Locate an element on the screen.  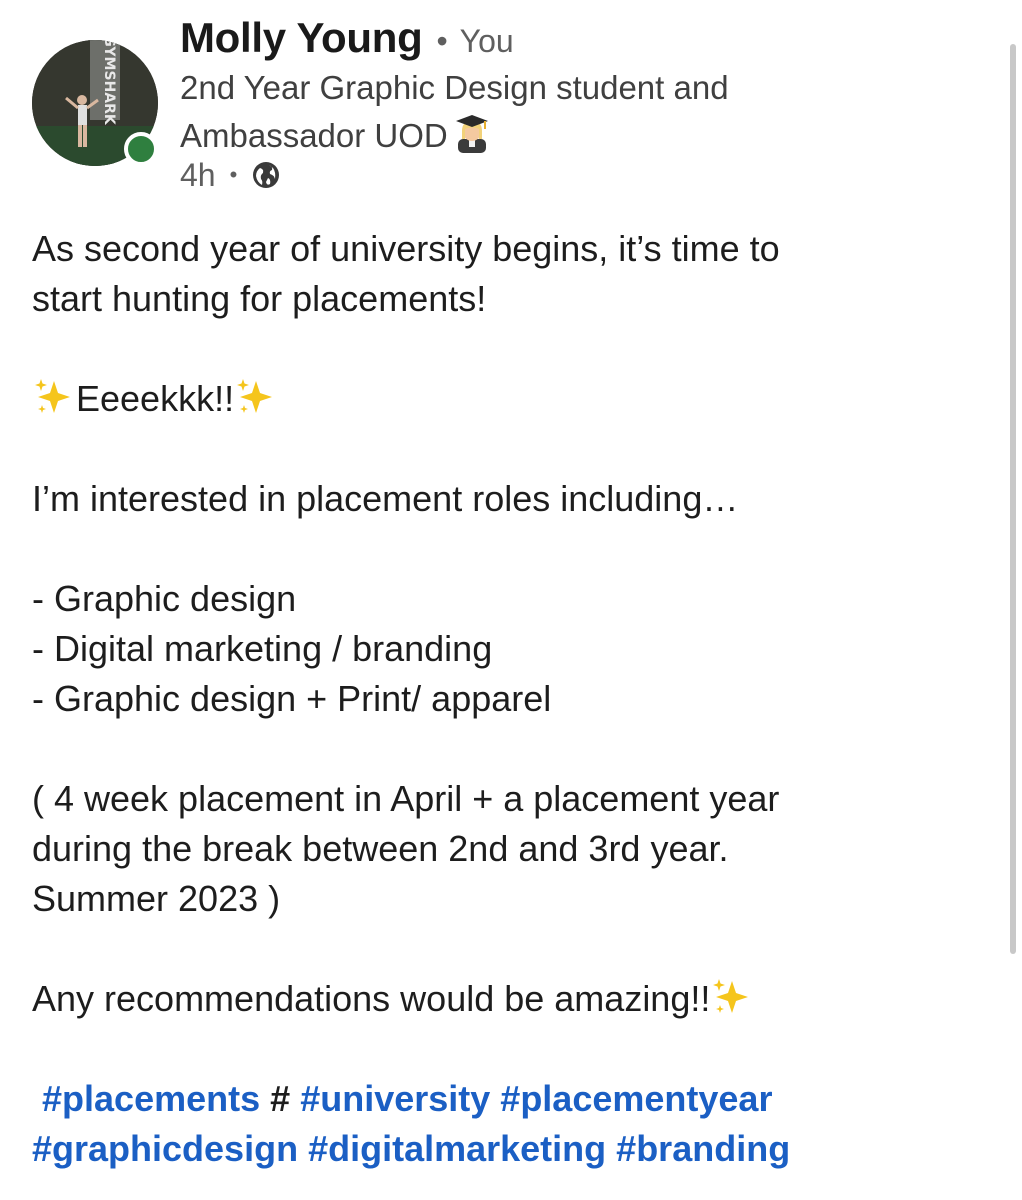
globe-icon is located at coordinates (266, 175).